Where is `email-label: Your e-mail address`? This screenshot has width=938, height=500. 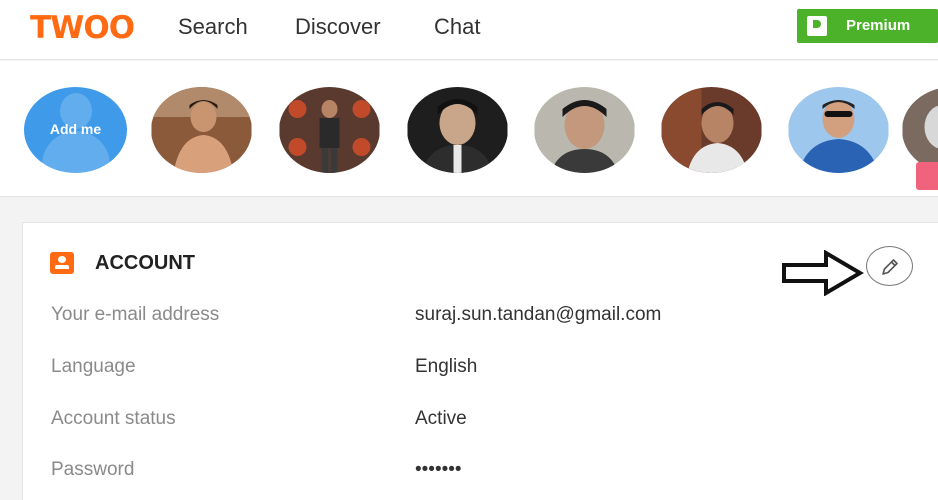 email-label: Your e-mail address is located at coordinates (135, 314).